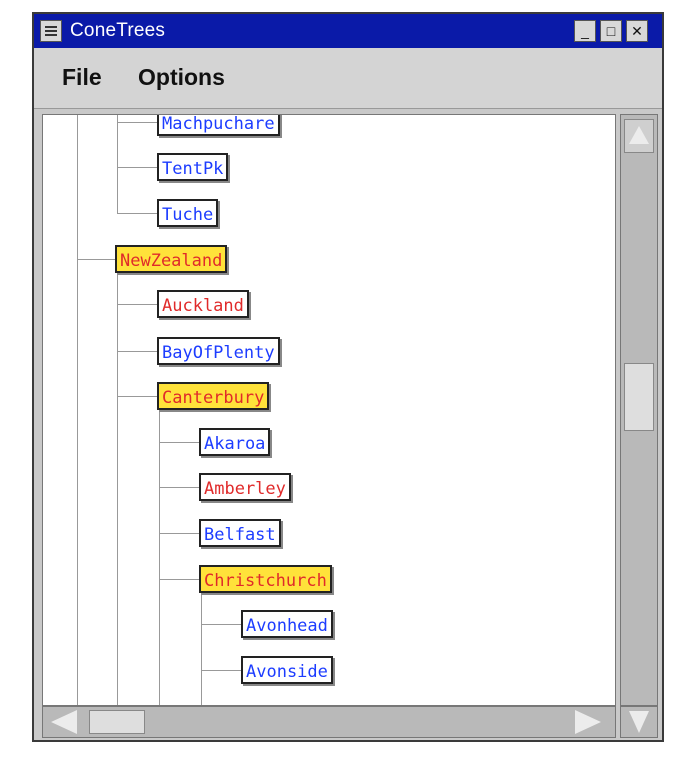 The width and height of the screenshot is (675, 757). I want to click on tree-node-bayofplenty: BayOfPlenty, so click(218, 351).